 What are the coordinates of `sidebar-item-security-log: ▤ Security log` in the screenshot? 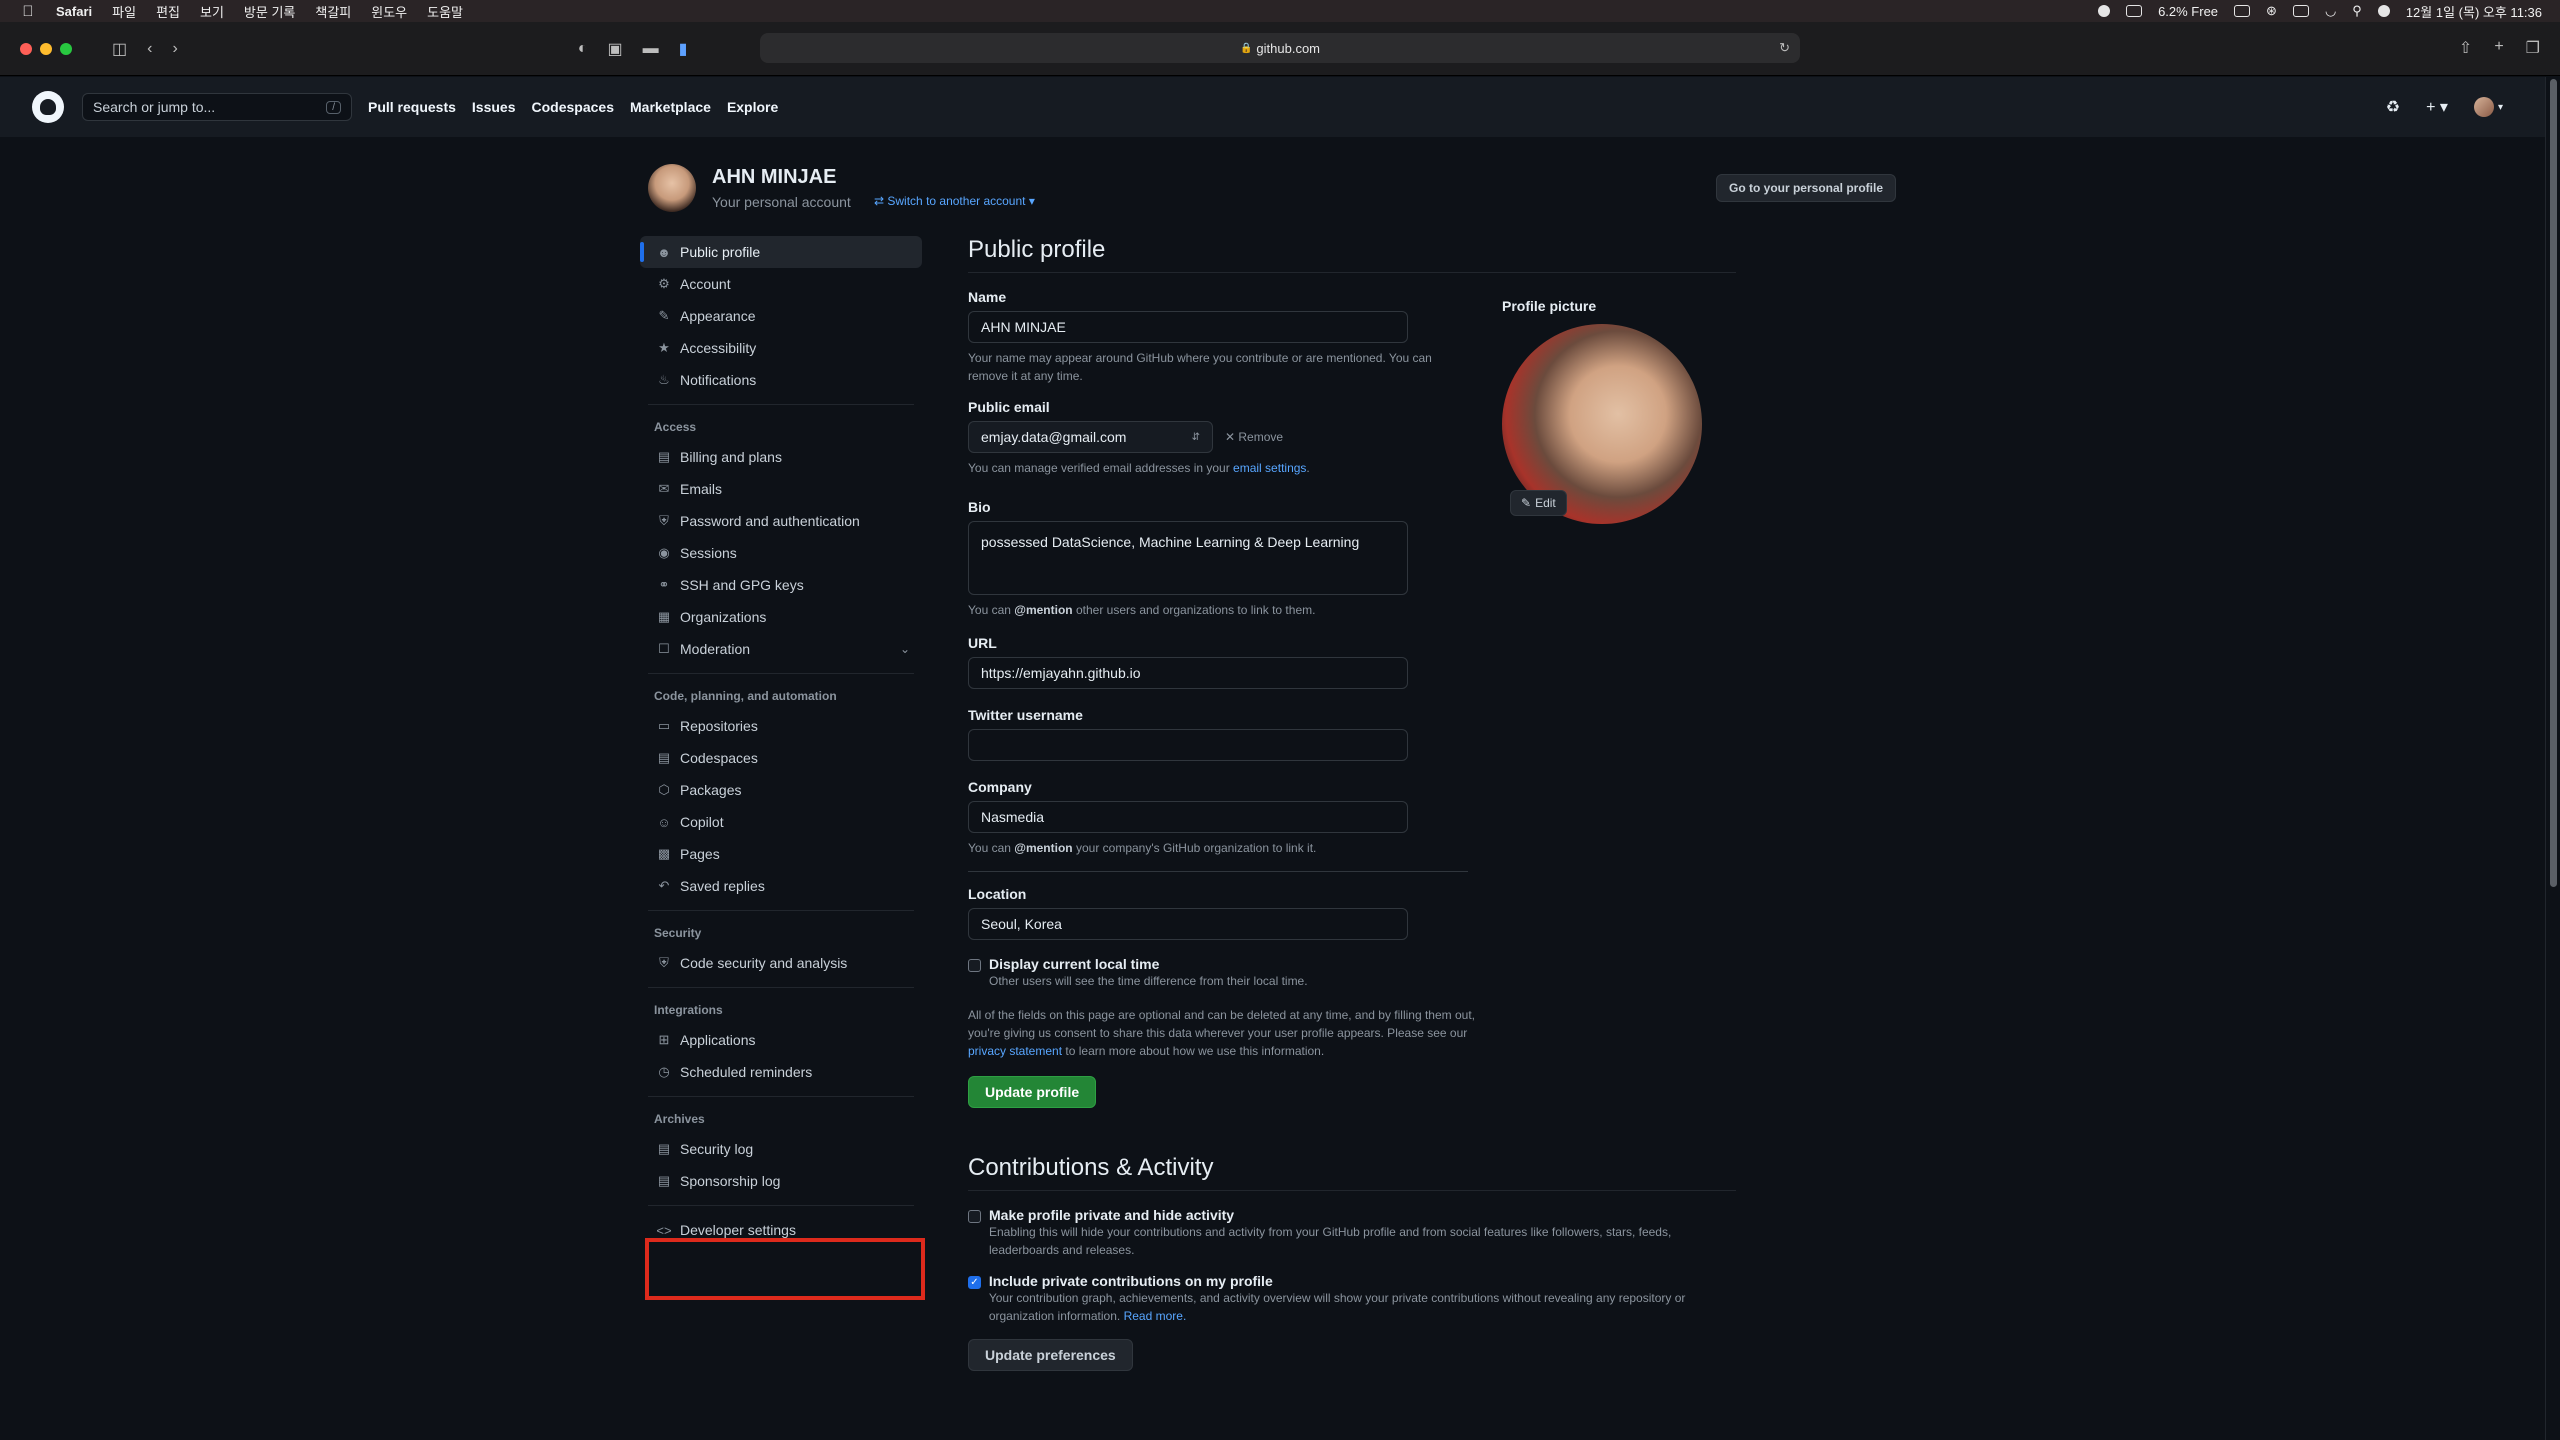 It's located at (781, 1149).